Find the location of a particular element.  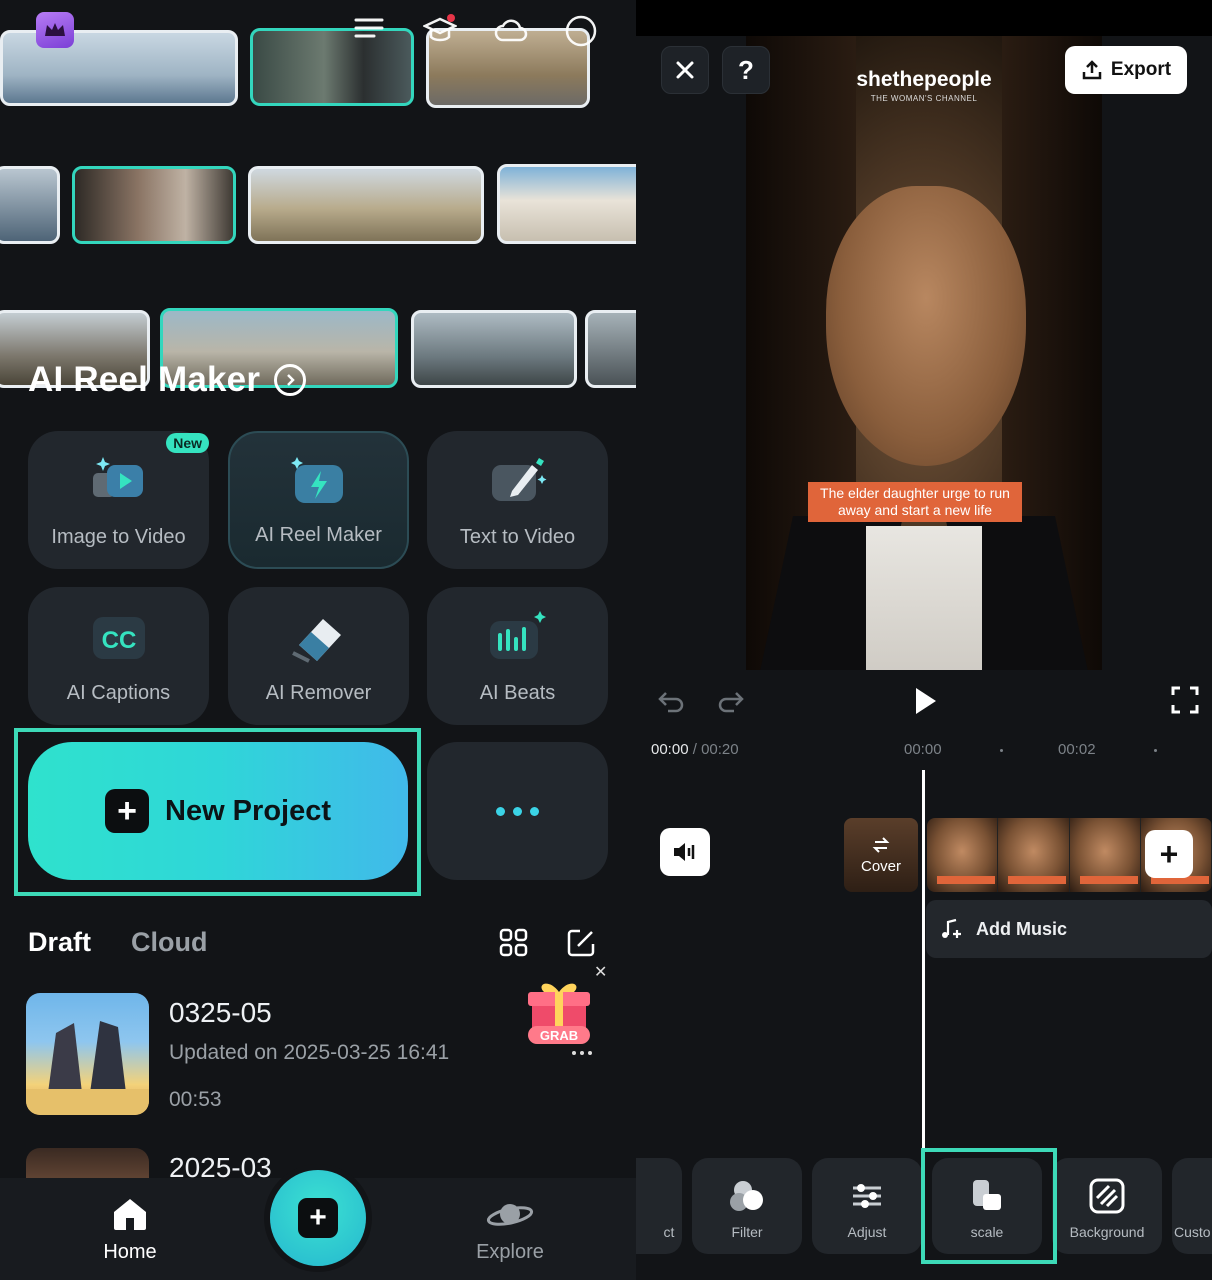

add-clip-button: + is located at coordinates (1169, 854).